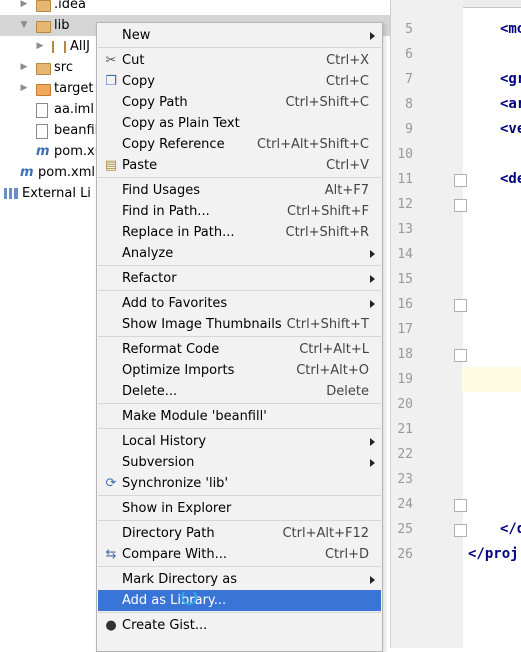  What do you see at coordinates (239, 462) in the screenshot?
I see `menu-item-subversion: Subversion` at bounding box center [239, 462].